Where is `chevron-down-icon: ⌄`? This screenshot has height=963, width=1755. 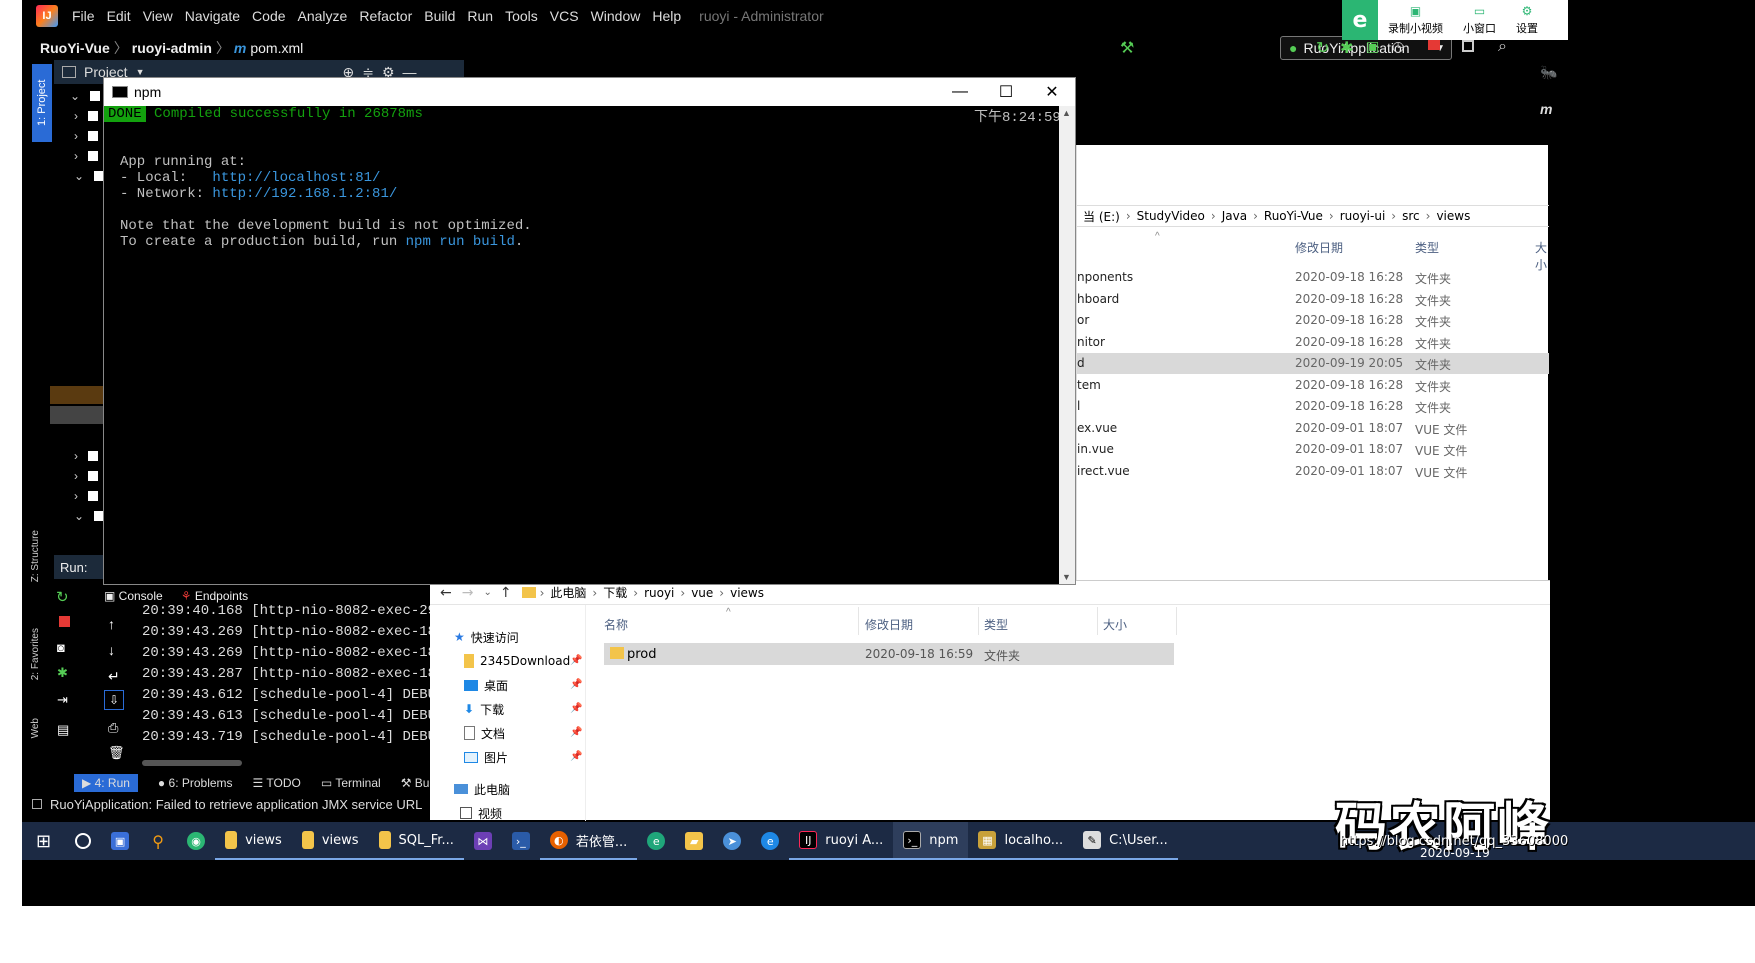 chevron-down-icon: ⌄ is located at coordinates (487, 592).